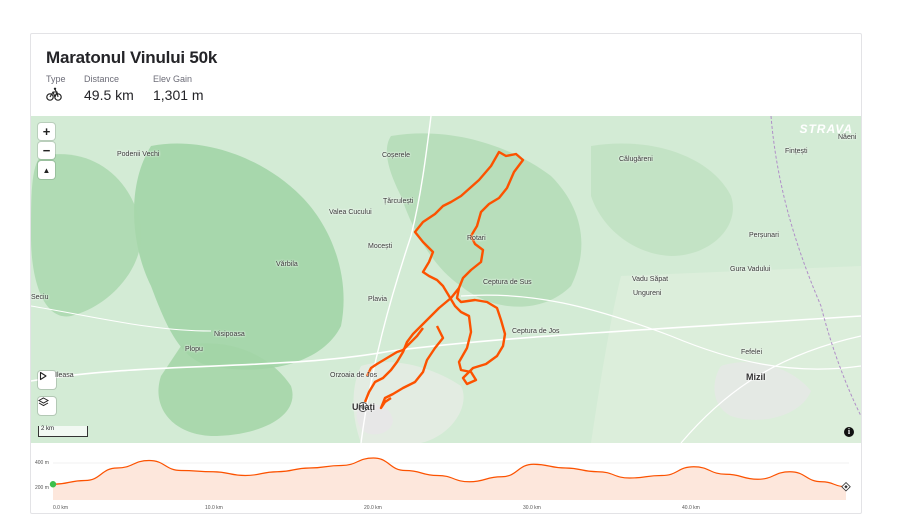 The image size is (900, 514). What do you see at coordinates (378, 299) in the screenshot?
I see `place-label: Plavia` at bounding box center [378, 299].